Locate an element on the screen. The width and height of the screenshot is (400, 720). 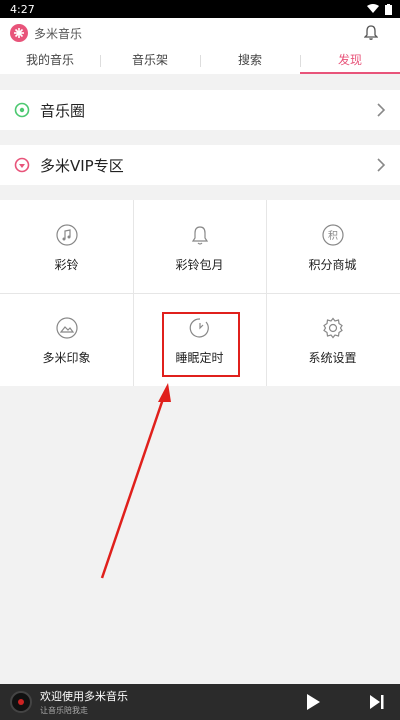
player-title: 欢迎使用多米音乐 is located at coordinates (84, 696).